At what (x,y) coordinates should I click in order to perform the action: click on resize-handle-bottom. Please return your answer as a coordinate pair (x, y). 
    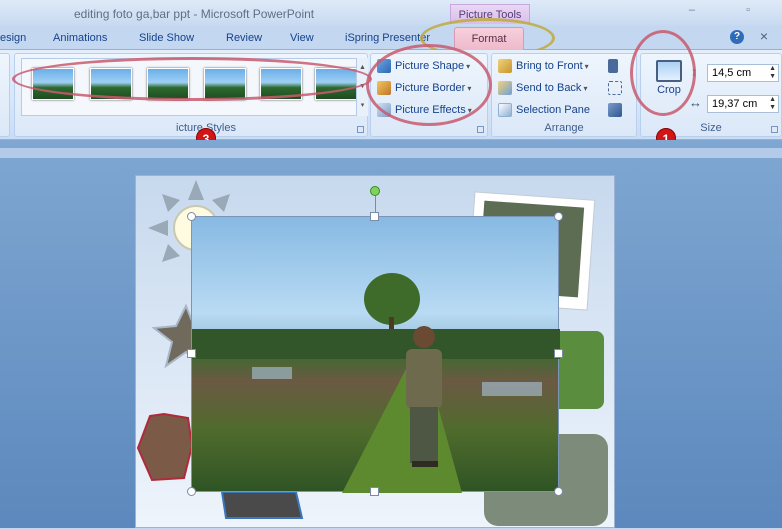
    Looking at the image, I should click on (374, 491).